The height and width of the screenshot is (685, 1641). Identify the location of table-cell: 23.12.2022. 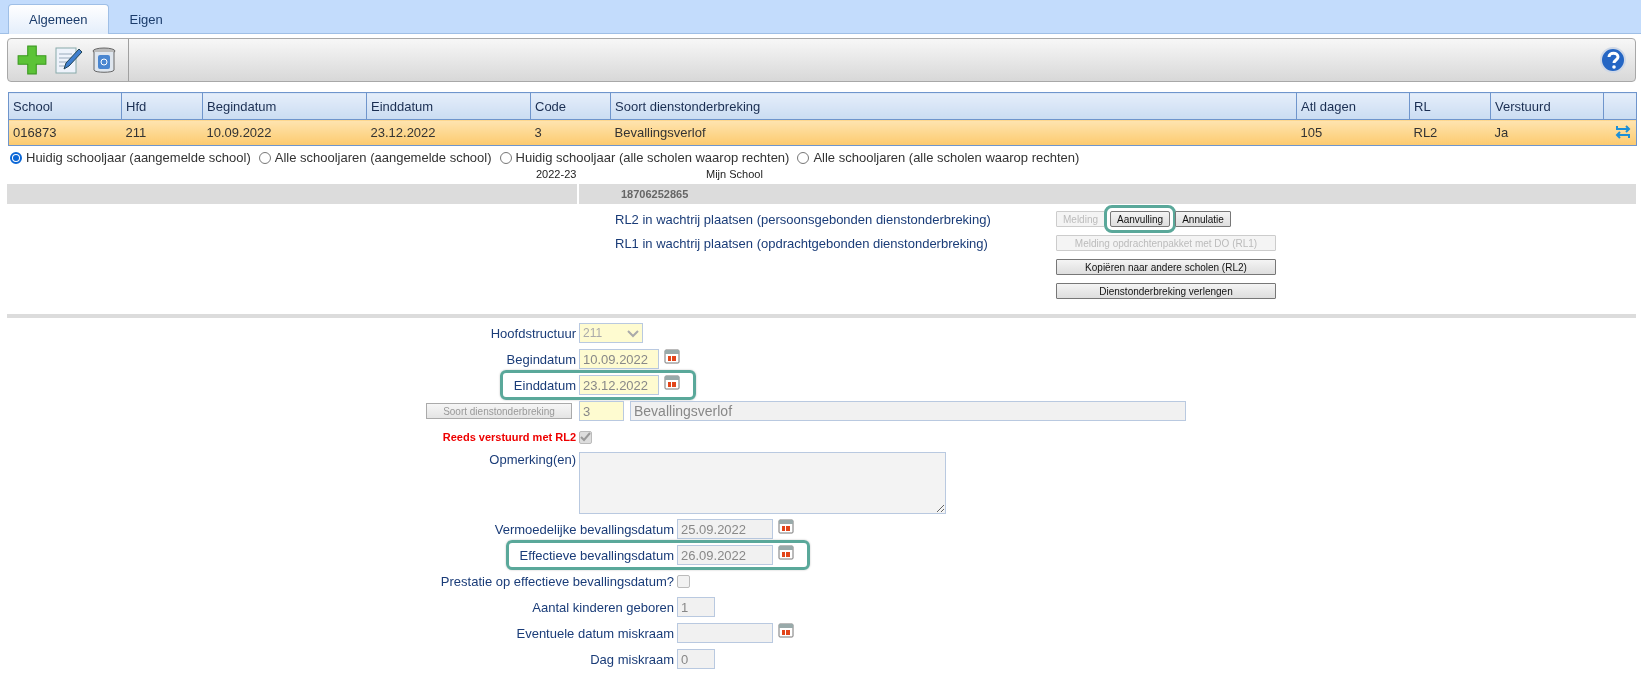
(448, 132).